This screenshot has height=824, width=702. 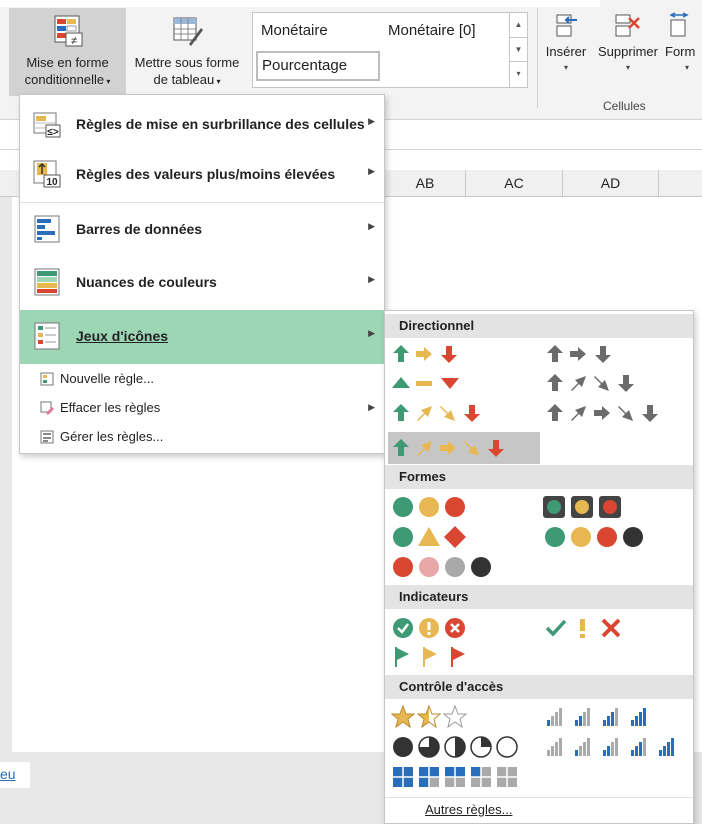 I want to click on mfc-label-1: Mise en forme, so click(x=67, y=62).